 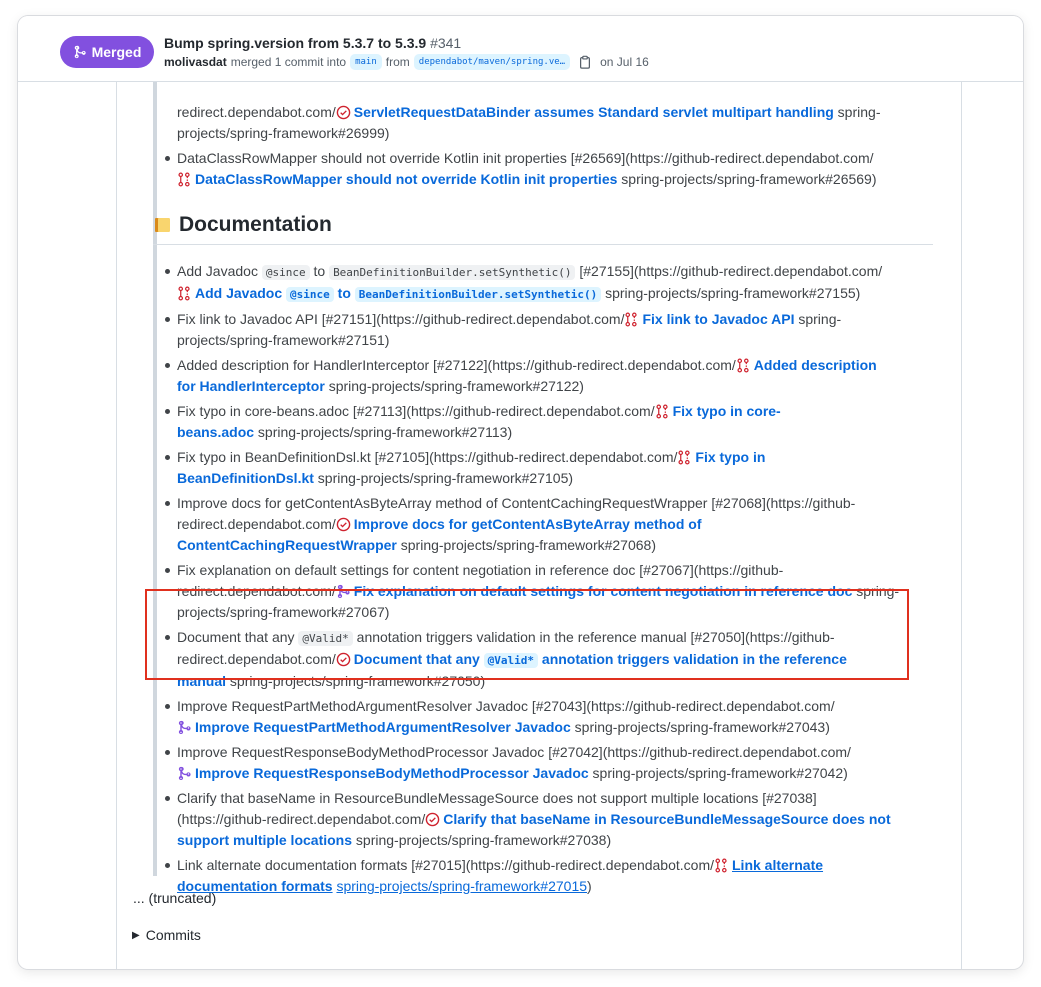 I want to click on merged-text: merged 1 commit into, so click(x=288, y=62).